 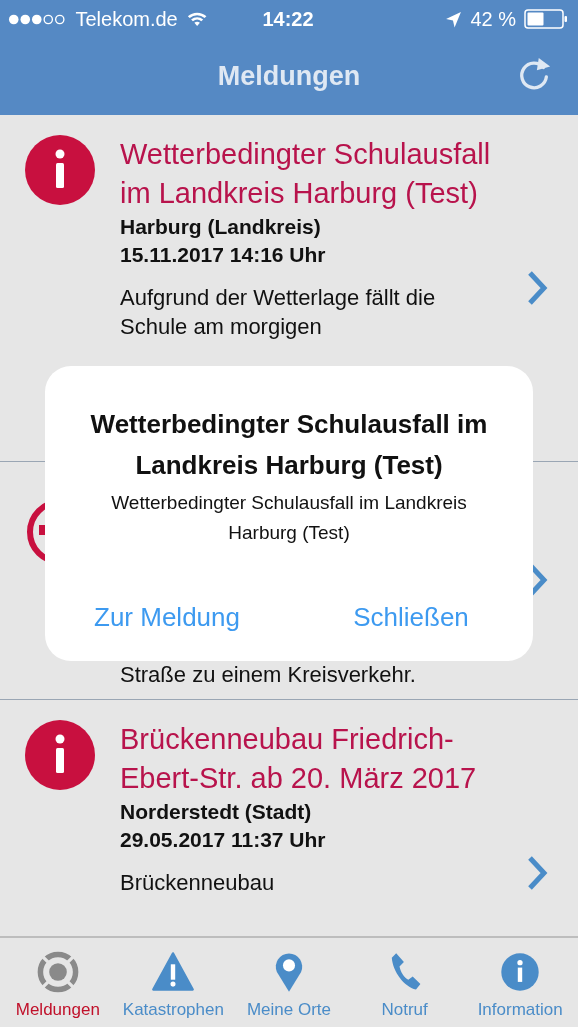 I want to click on tab: Notruf, so click(x=404, y=982).